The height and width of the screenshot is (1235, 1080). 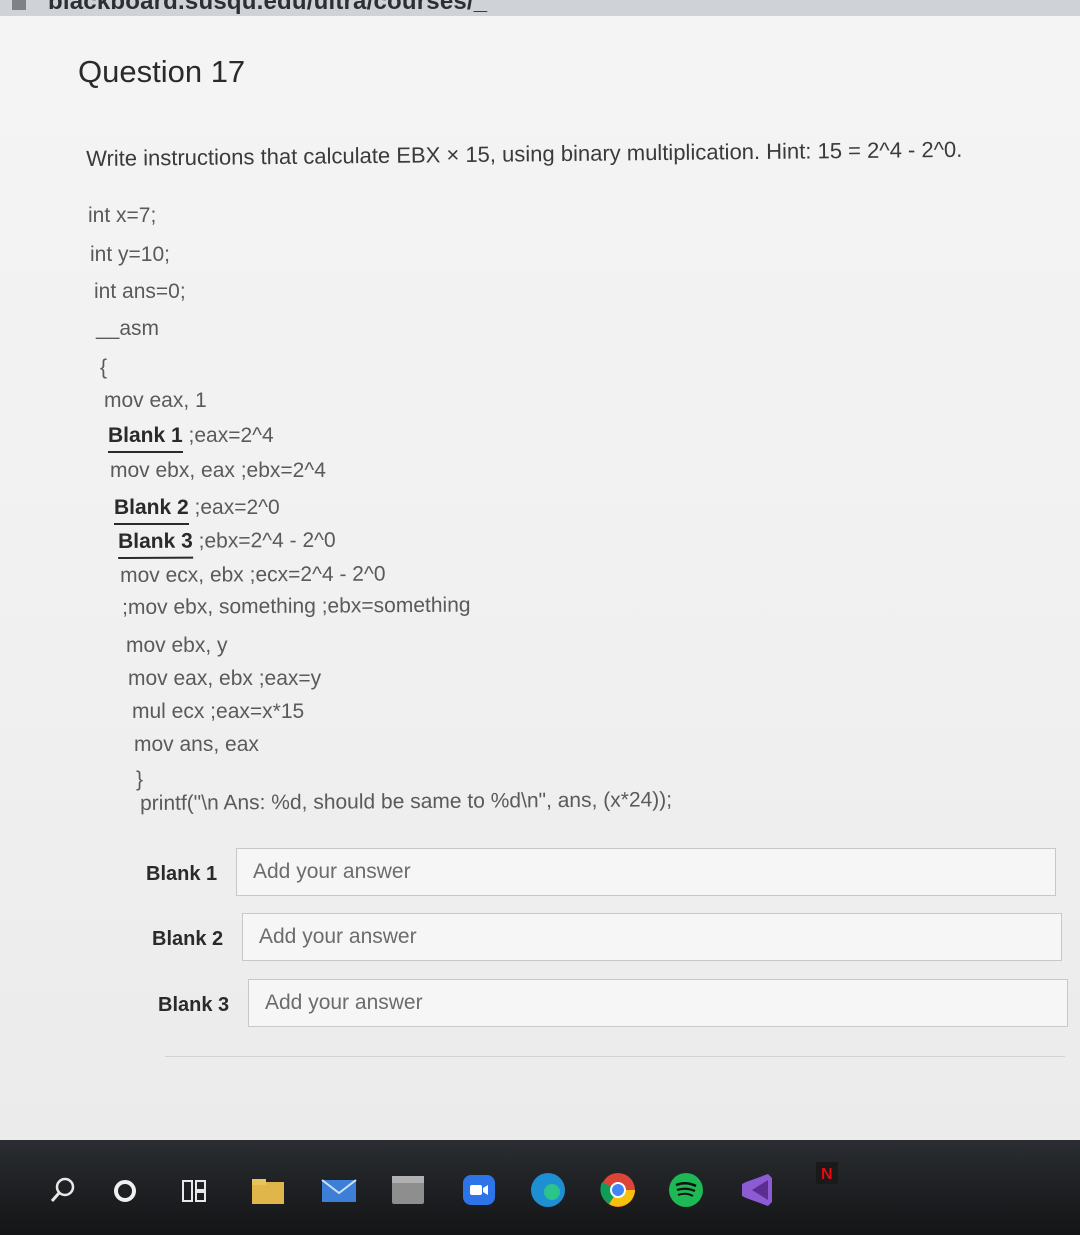 I want to click on question-title: Question 17, so click(x=162, y=71).